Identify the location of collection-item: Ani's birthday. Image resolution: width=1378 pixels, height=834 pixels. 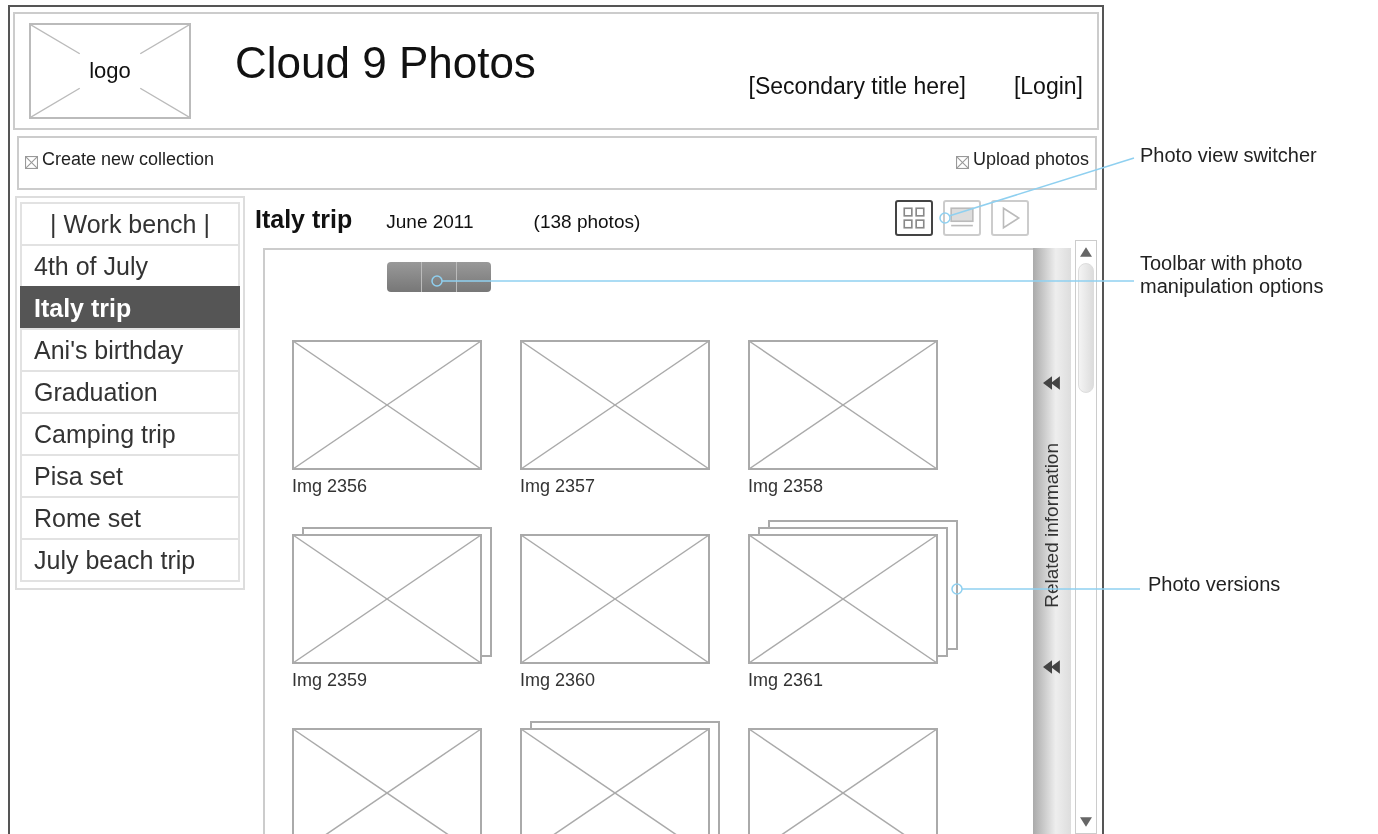
(130, 350).